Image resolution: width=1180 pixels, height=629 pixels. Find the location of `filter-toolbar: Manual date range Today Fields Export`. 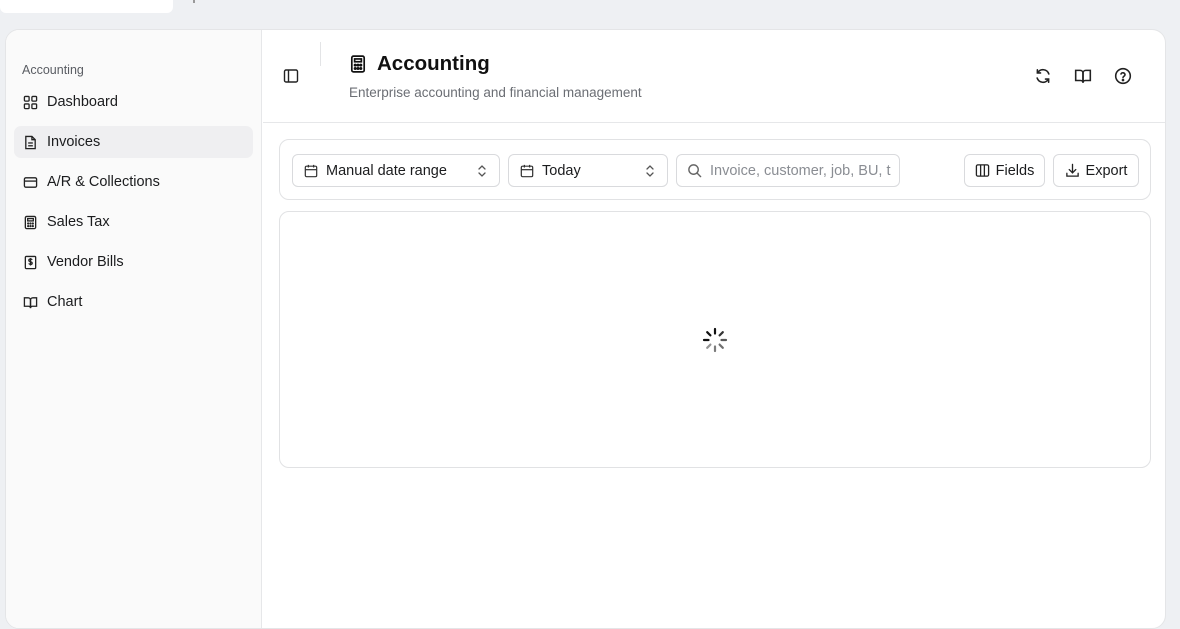

filter-toolbar: Manual date range Today Fields Export is located at coordinates (715, 169).